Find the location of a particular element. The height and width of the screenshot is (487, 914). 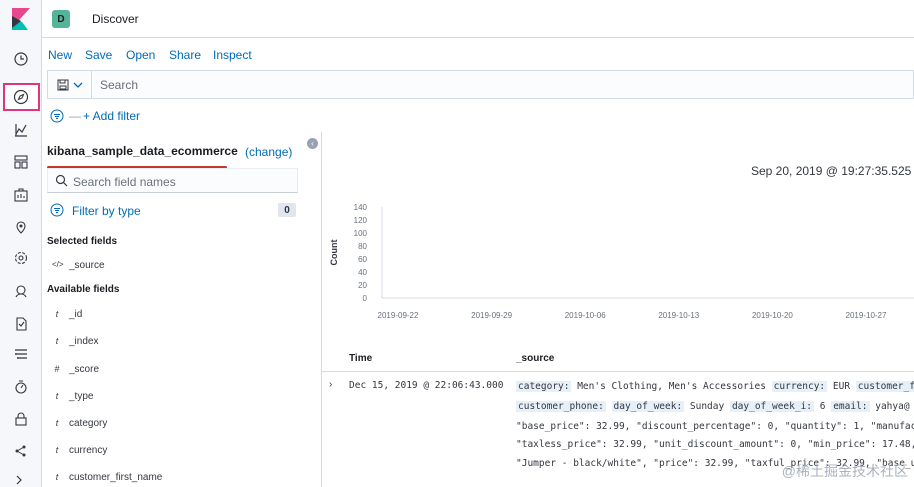

source-key: day_of_week_i: is located at coordinates (772, 406).